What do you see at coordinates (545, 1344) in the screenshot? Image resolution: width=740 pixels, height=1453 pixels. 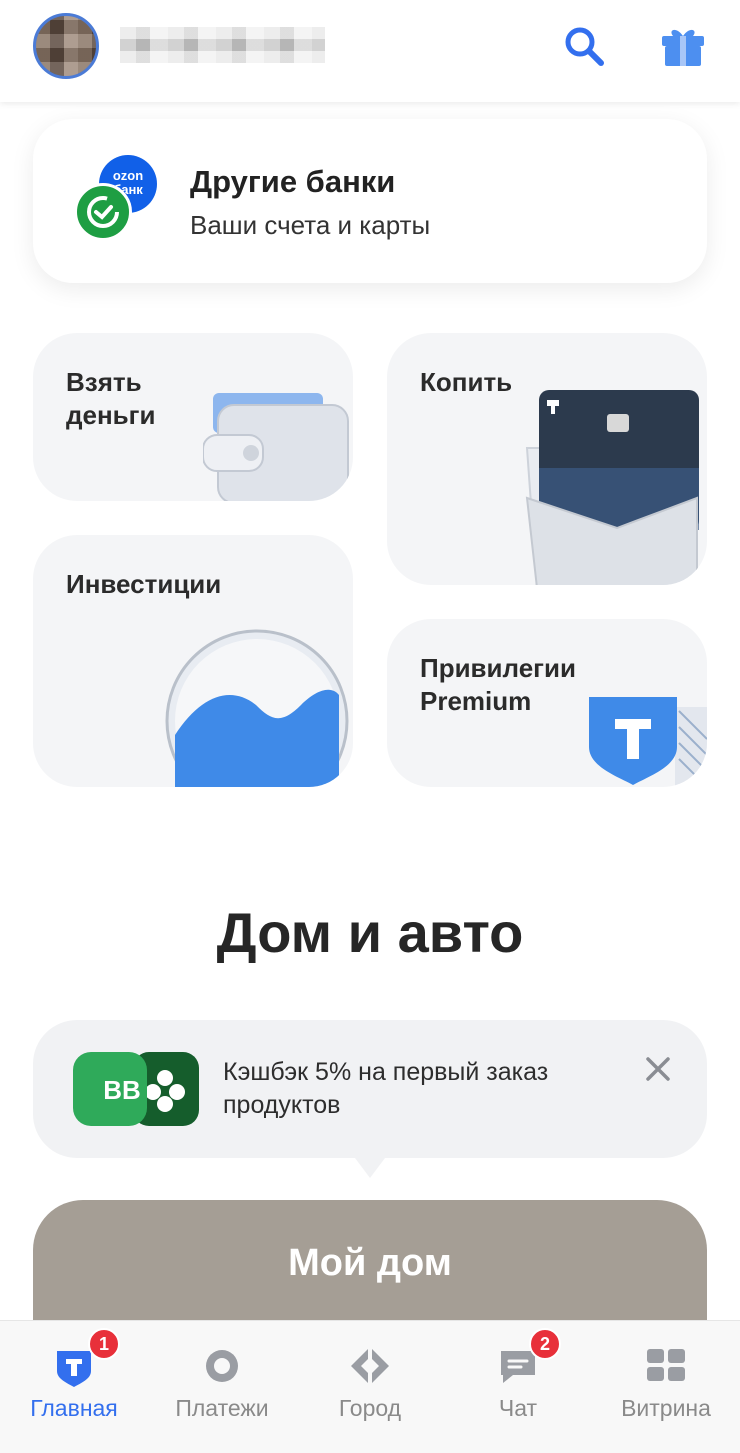 I see `chat-badge: 2` at bounding box center [545, 1344].